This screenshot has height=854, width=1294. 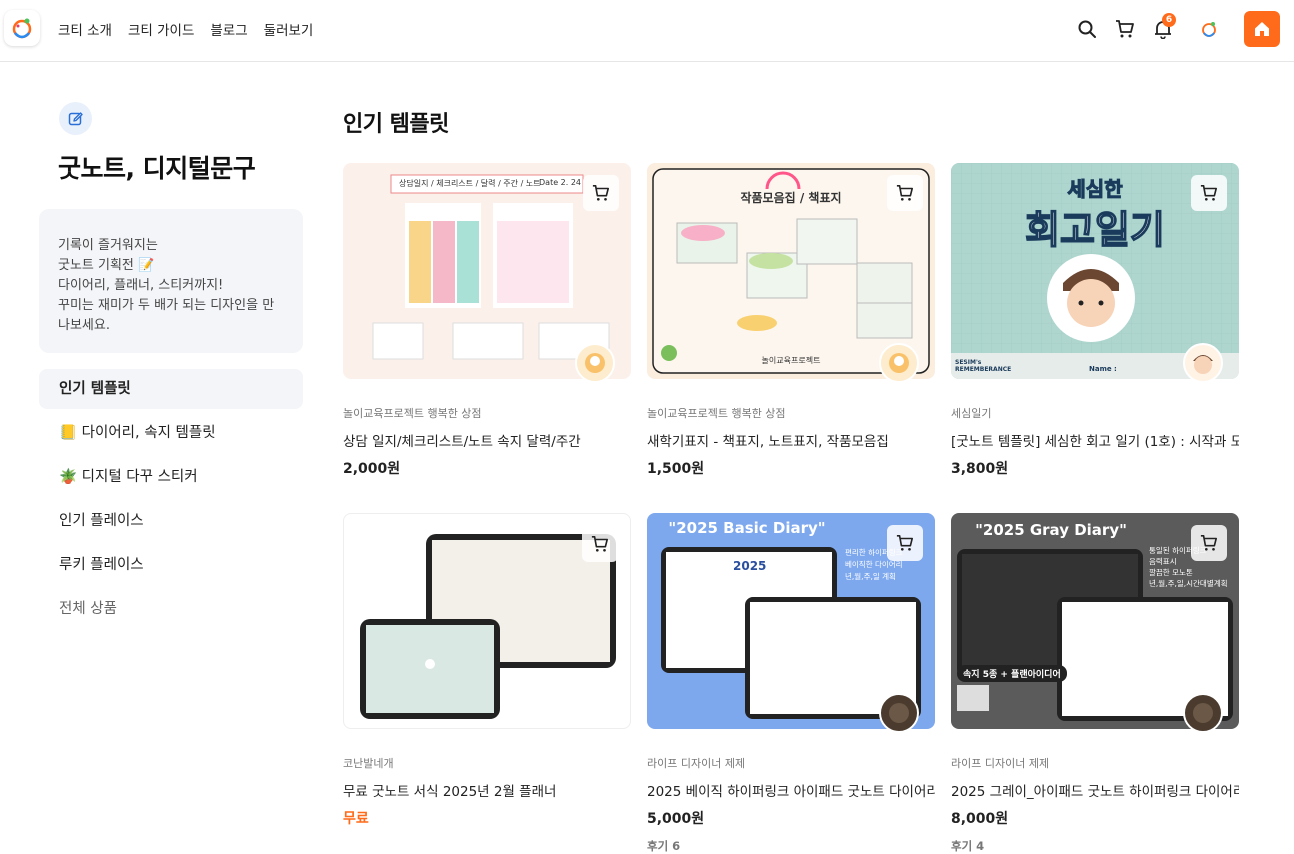 What do you see at coordinates (396, 124) in the screenshot?
I see `section-title: 인기 템플릿` at bounding box center [396, 124].